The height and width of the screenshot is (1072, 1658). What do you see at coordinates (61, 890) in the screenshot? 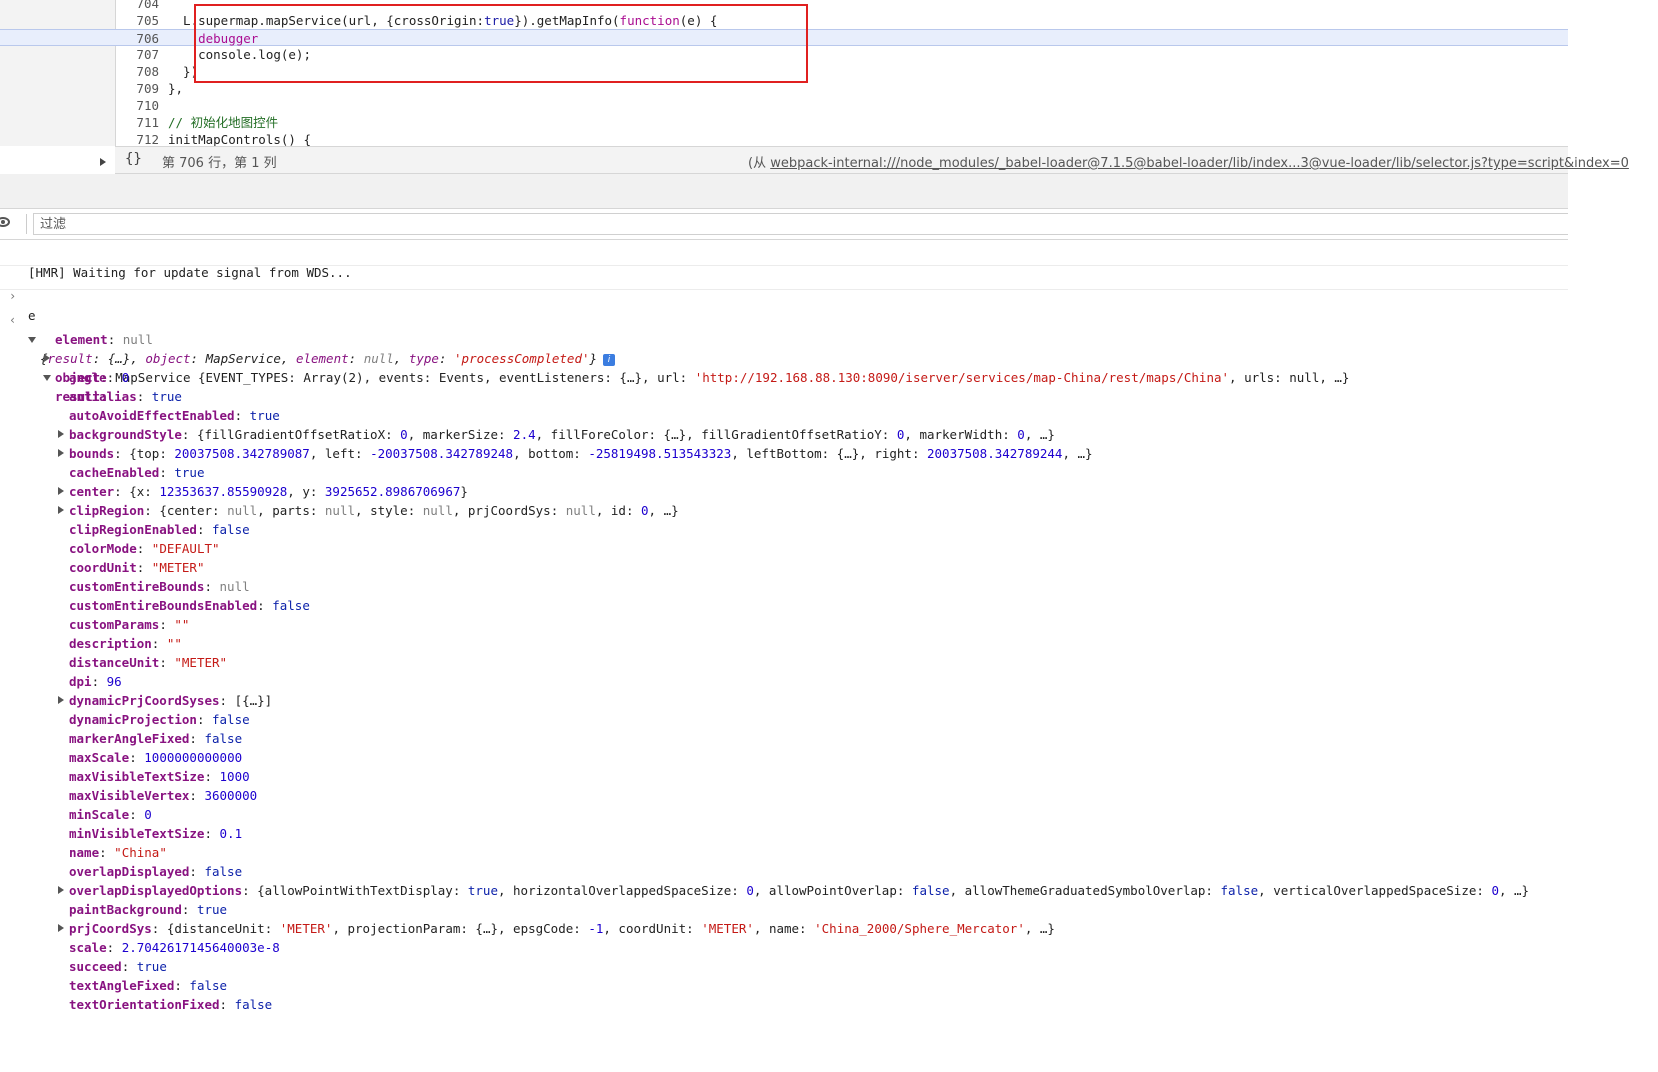
I see `expand-overlapDisplayedOptions-icon` at bounding box center [61, 890].